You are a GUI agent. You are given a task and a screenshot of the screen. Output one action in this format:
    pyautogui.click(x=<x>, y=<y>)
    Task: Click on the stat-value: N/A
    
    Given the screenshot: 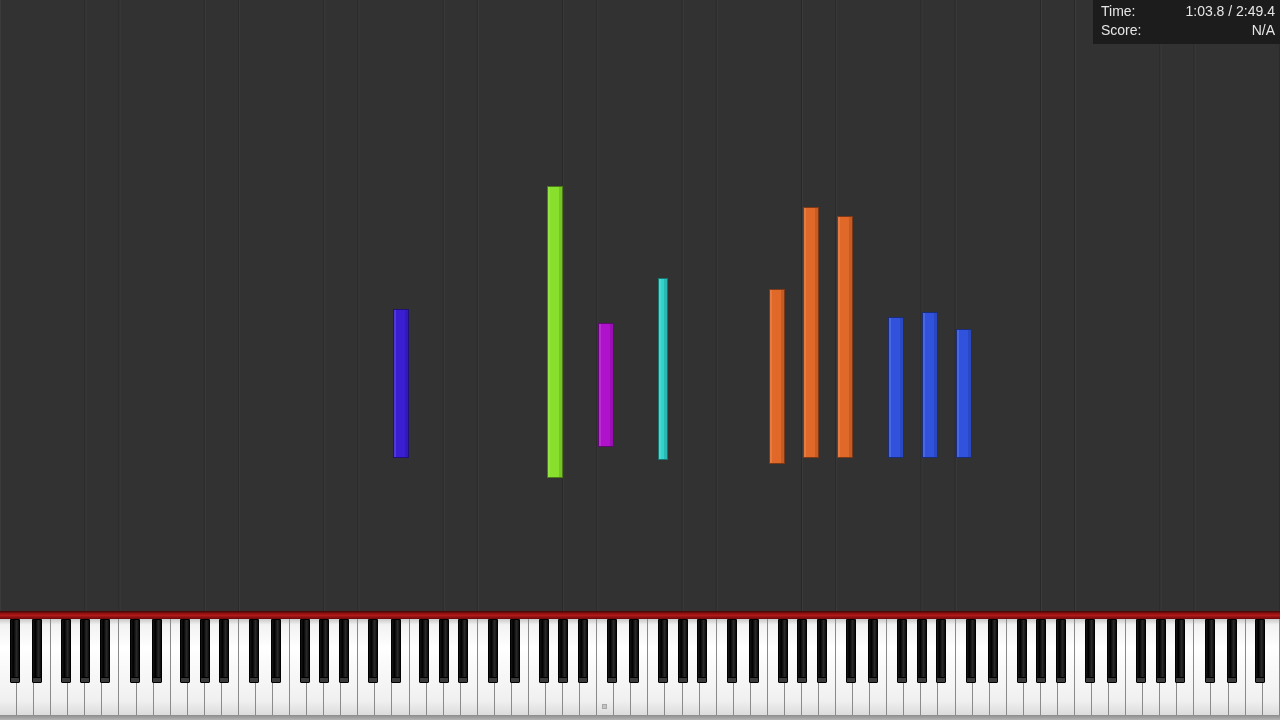 What is the action you would take?
    pyautogui.click(x=1263, y=30)
    